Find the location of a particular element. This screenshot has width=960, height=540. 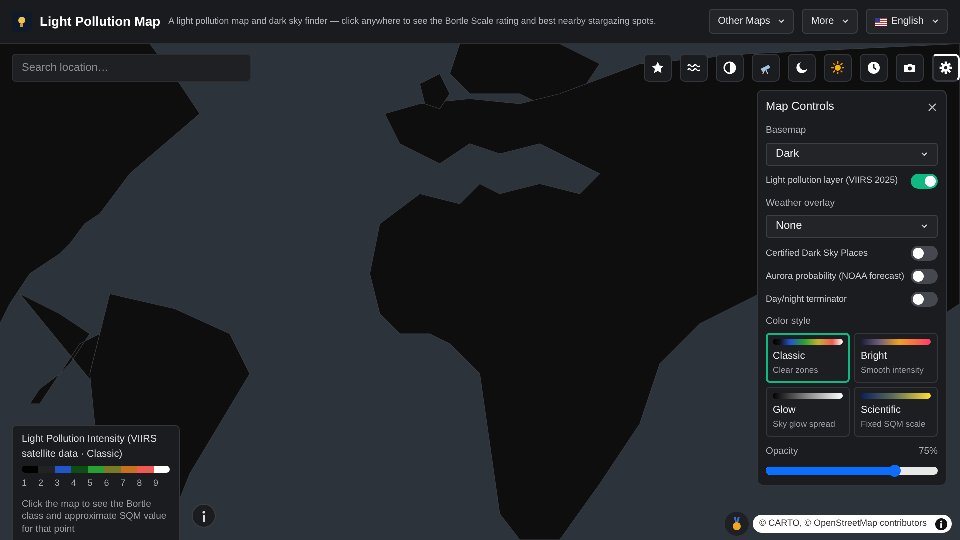

scale-number: 7 is located at coordinates (123, 483).